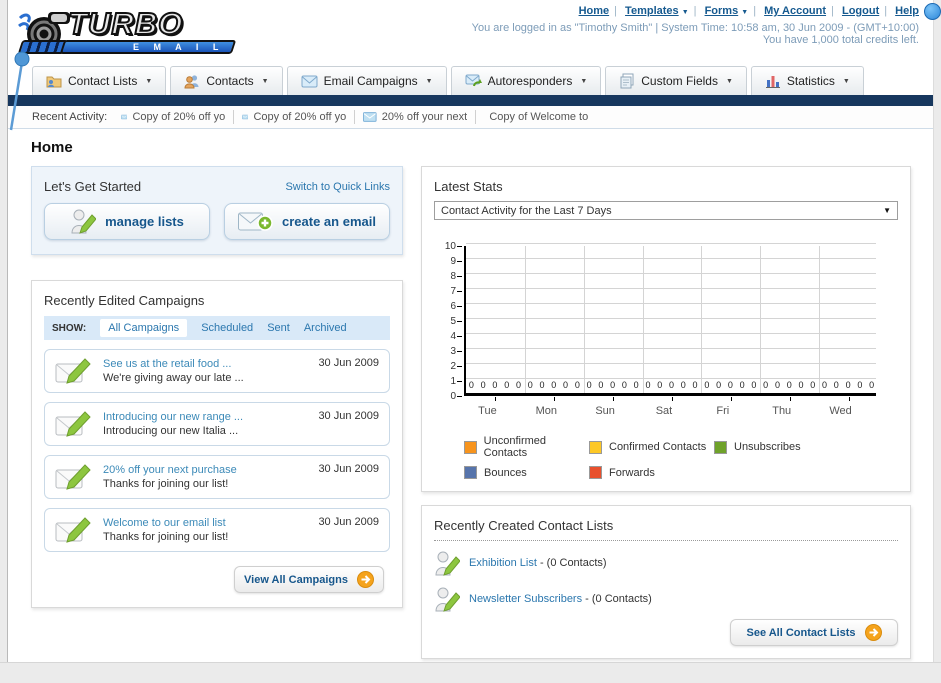  Describe the element at coordinates (487, 411) in the screenshot. I see `x-tick-label: Tue` at that location.